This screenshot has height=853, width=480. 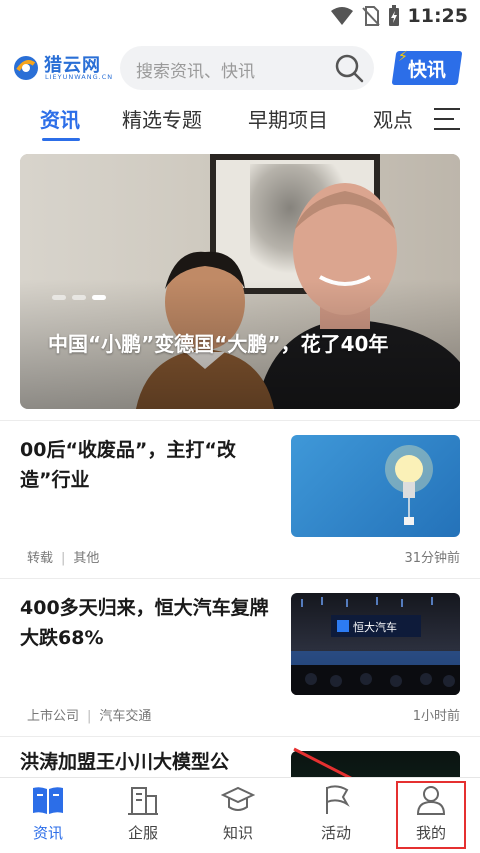 I want to click on nav-label: 企服, so click(x=142, y=833).